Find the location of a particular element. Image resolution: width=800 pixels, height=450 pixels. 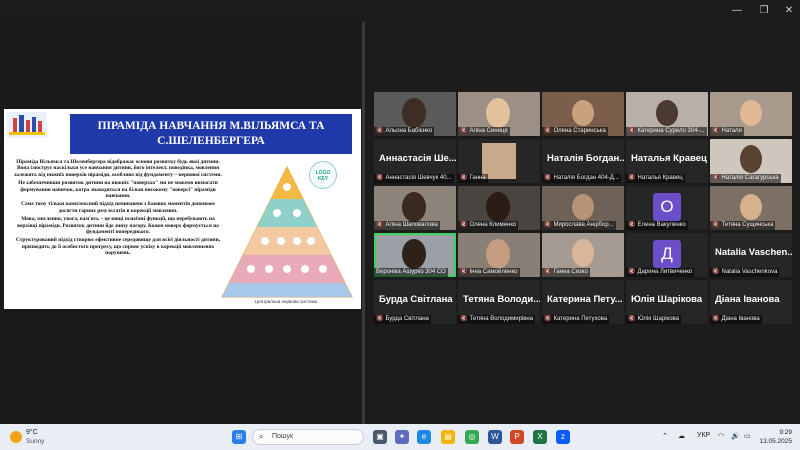

clock-time: 9:29 is located at coordinates (785, 432).